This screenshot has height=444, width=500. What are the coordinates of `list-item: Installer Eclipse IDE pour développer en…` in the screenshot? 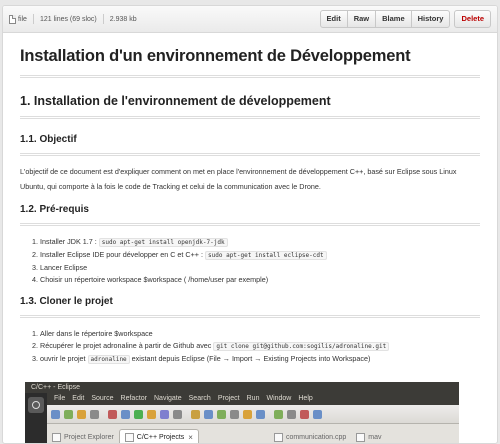 It's located at (260, 255).